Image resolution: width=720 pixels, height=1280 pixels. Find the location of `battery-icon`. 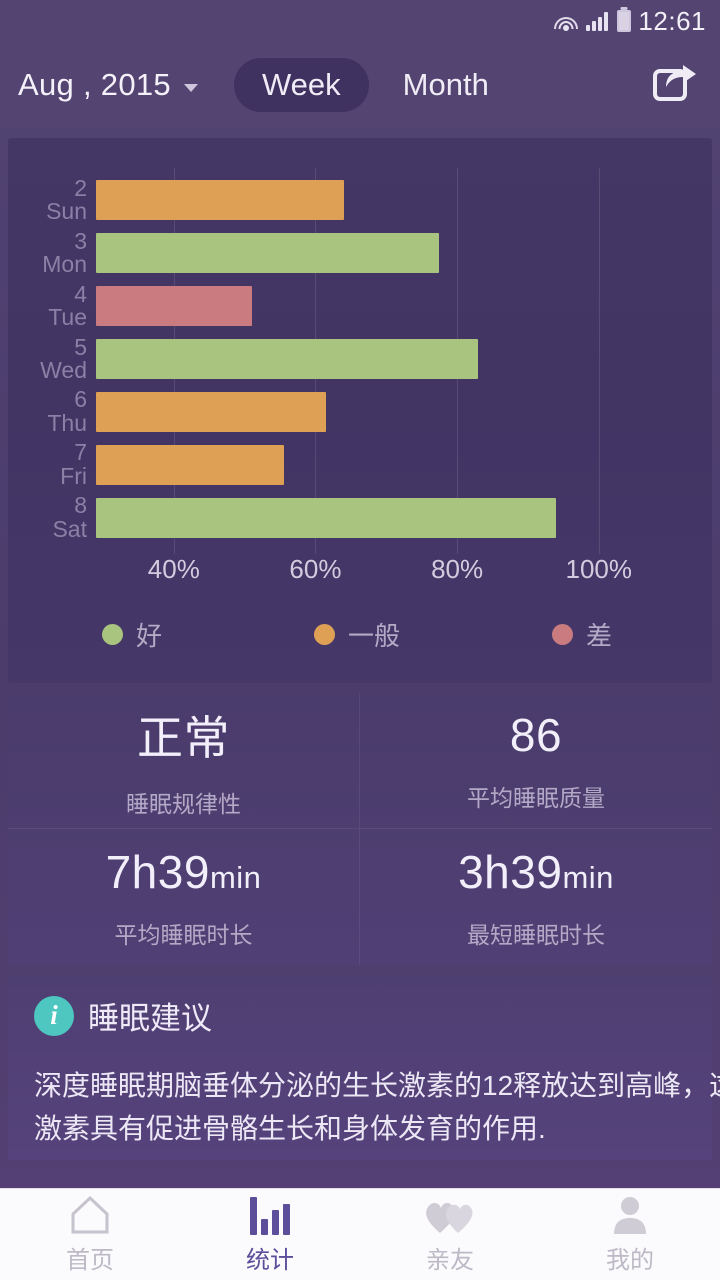

battery-icon is located at coordinates (624, 21).